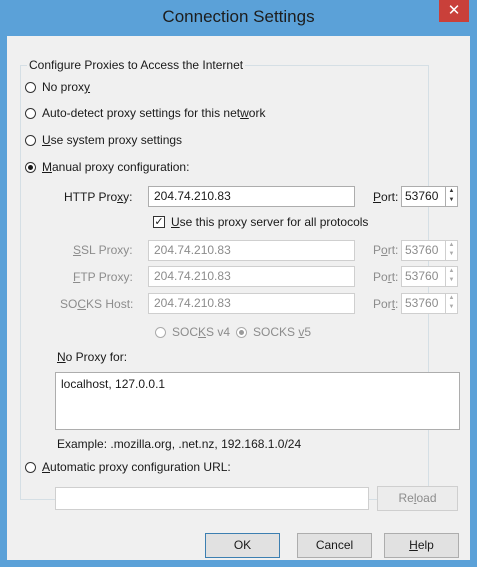  I want to click on ssl-proxy-label: SSL Proxy:, so click(103, 250).